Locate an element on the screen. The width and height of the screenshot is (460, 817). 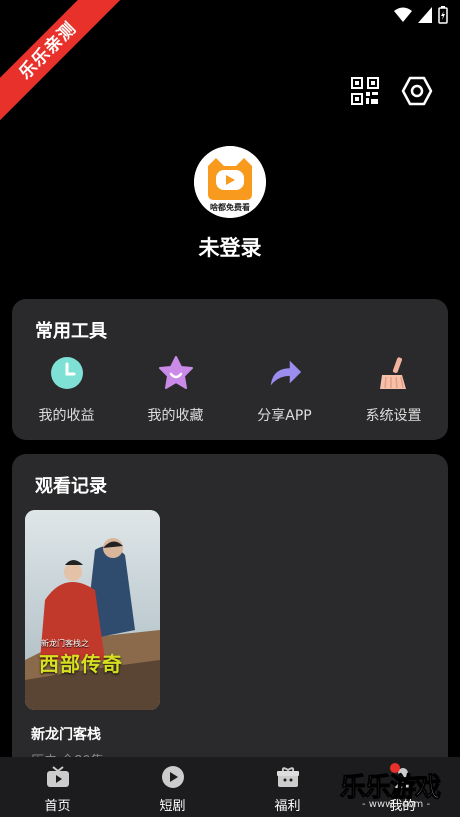
poster-title: 西部传奇 is located at coordinates (81, 664).